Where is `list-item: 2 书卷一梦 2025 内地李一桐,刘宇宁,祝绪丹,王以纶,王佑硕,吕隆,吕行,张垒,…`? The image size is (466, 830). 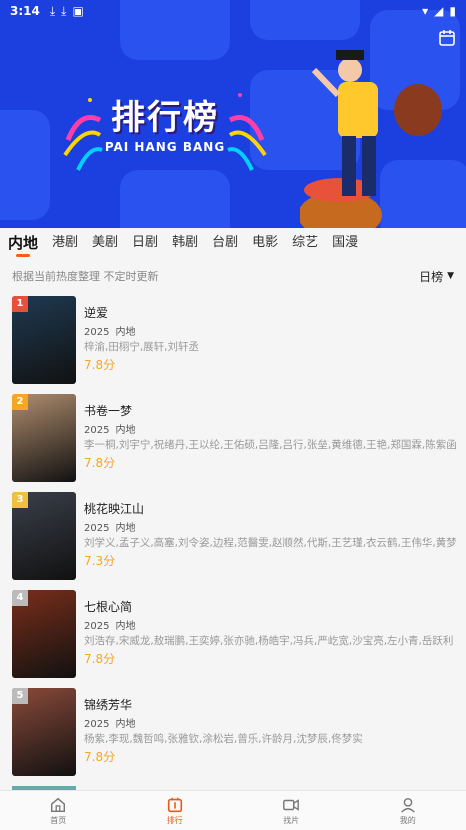
list-item: 2 书卷一梦 2025 内地李一桐,刘宇宁,祝绪丹,王以纶,王佑硕,吕隆,吕行,张垒,… is located at coordinates (233, 435).